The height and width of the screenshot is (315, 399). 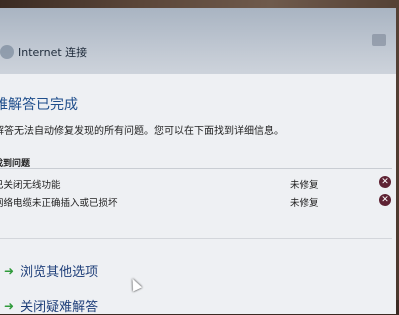 I want to click on close-troubleshooter-link: ➜ 关闭疑难解答, so click(x=51, y=305).